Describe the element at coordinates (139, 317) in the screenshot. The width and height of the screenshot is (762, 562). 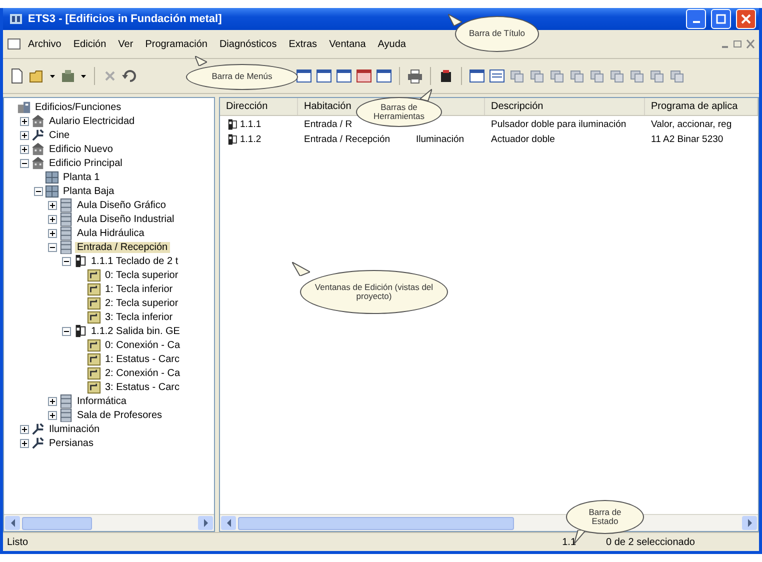
I see `tree-item: 3: Tecla inferior` at that location.